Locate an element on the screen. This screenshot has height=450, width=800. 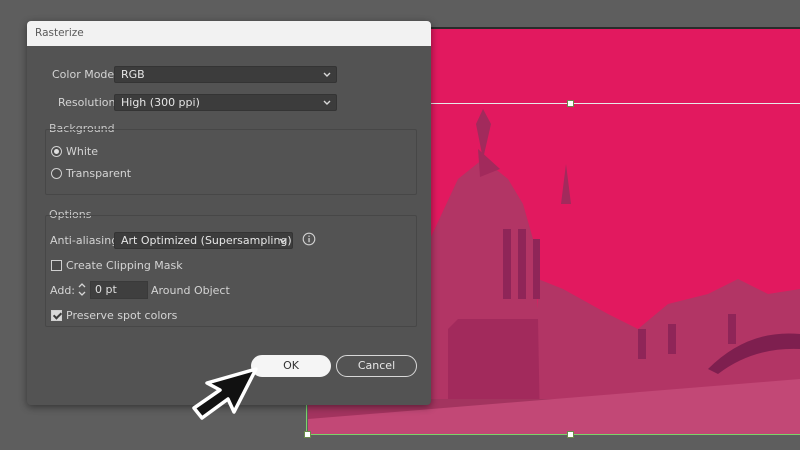
resolution-value: High (300 ppi) is located at coordinates (160, 102).